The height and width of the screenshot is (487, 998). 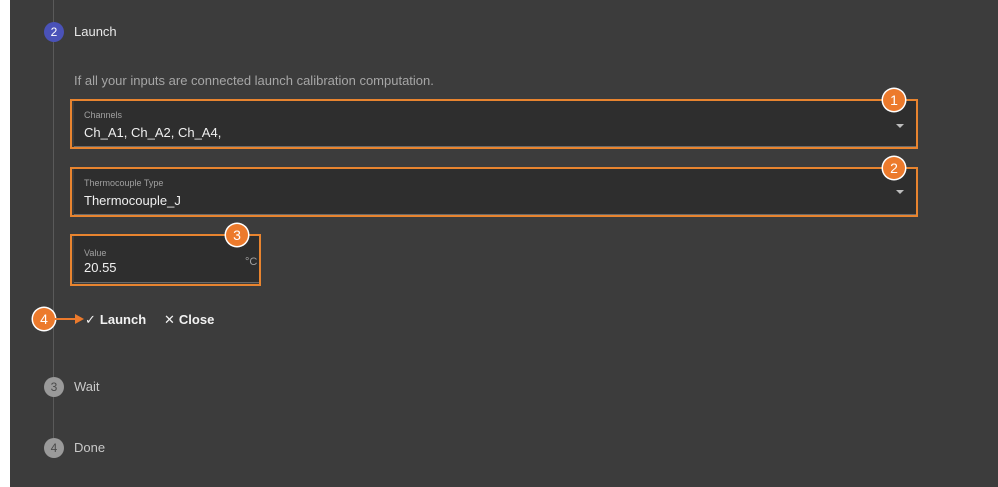 What do you see at coordinates (494, 192) in the screenshot?
I see `highlight-box-thermocouple` at bounding box center [494, 192].